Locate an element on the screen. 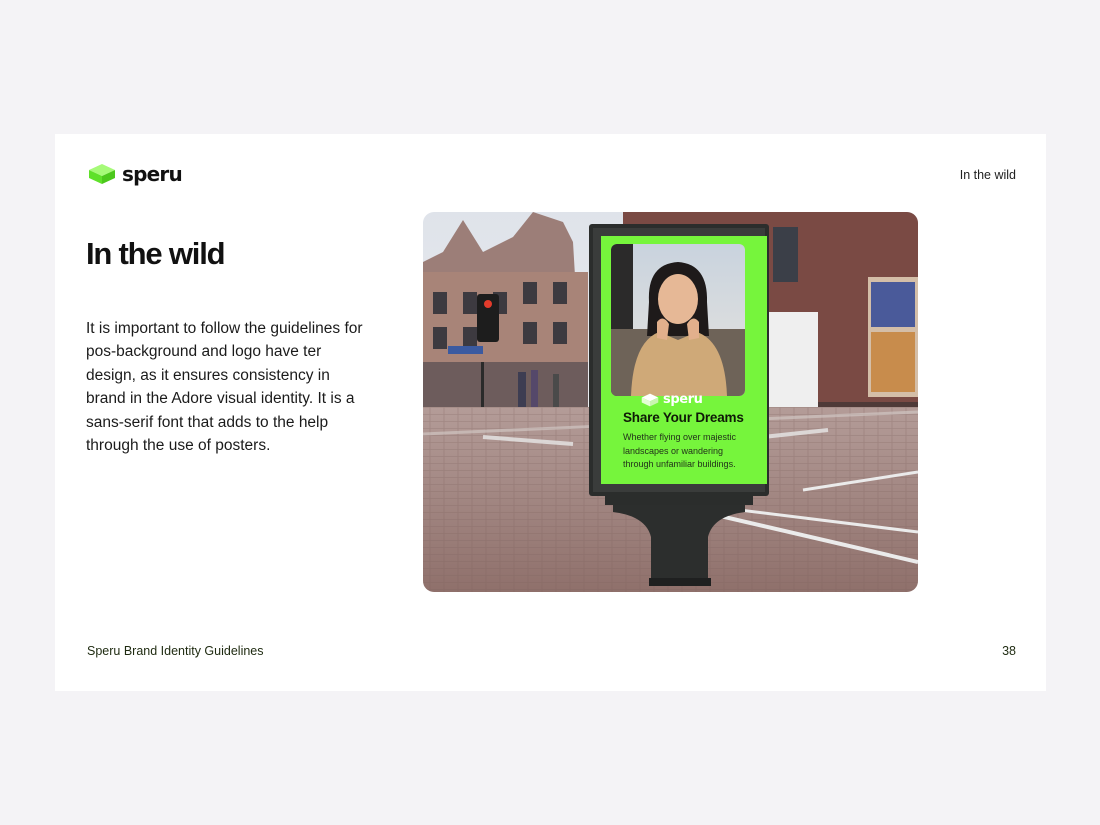 This screenshot has width=1100, height=825. poster-brand-wordmark: speru is located at coordinates (683, 399).